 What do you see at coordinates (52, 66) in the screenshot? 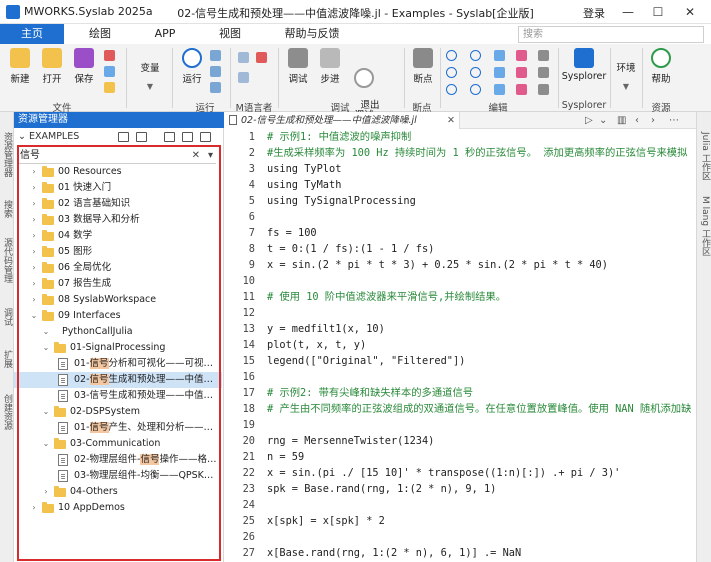
I see `open-button: 打开` at bounding box center [52, 66].